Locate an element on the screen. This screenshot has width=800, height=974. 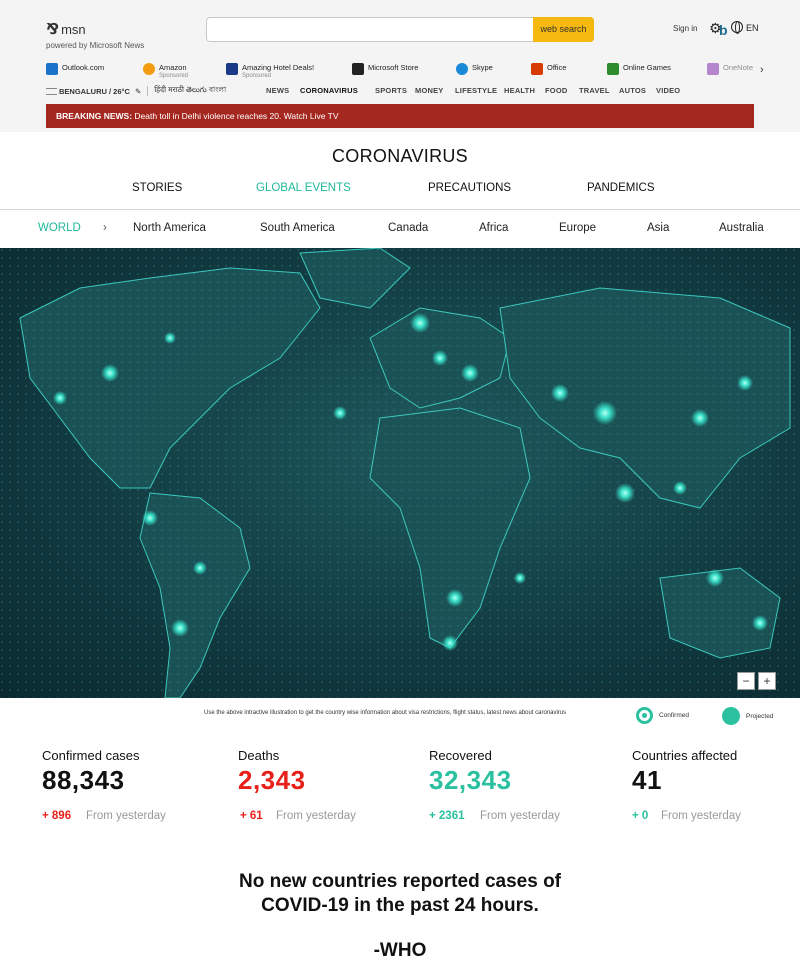
tab-global-events: GLOBAL EVENTS is located at coordinates (303, 188).